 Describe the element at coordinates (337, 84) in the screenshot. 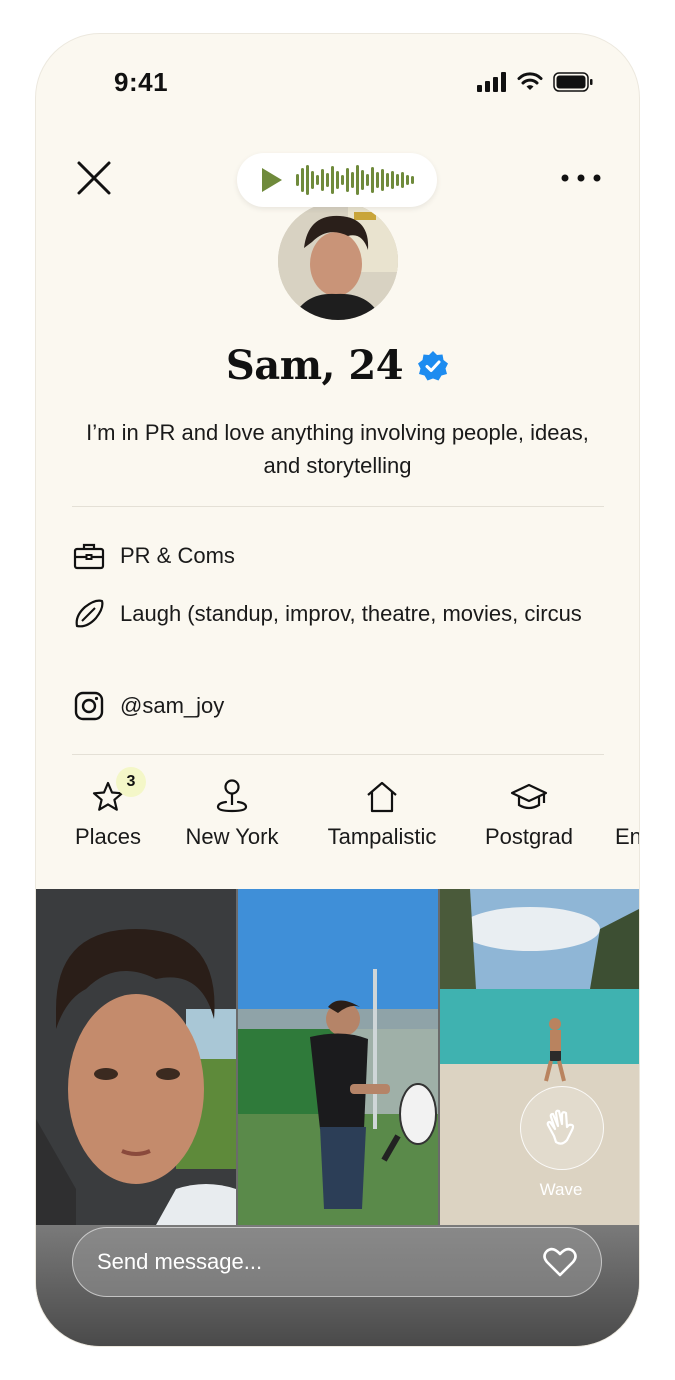

I see `status-bar: 9:41` at that location.